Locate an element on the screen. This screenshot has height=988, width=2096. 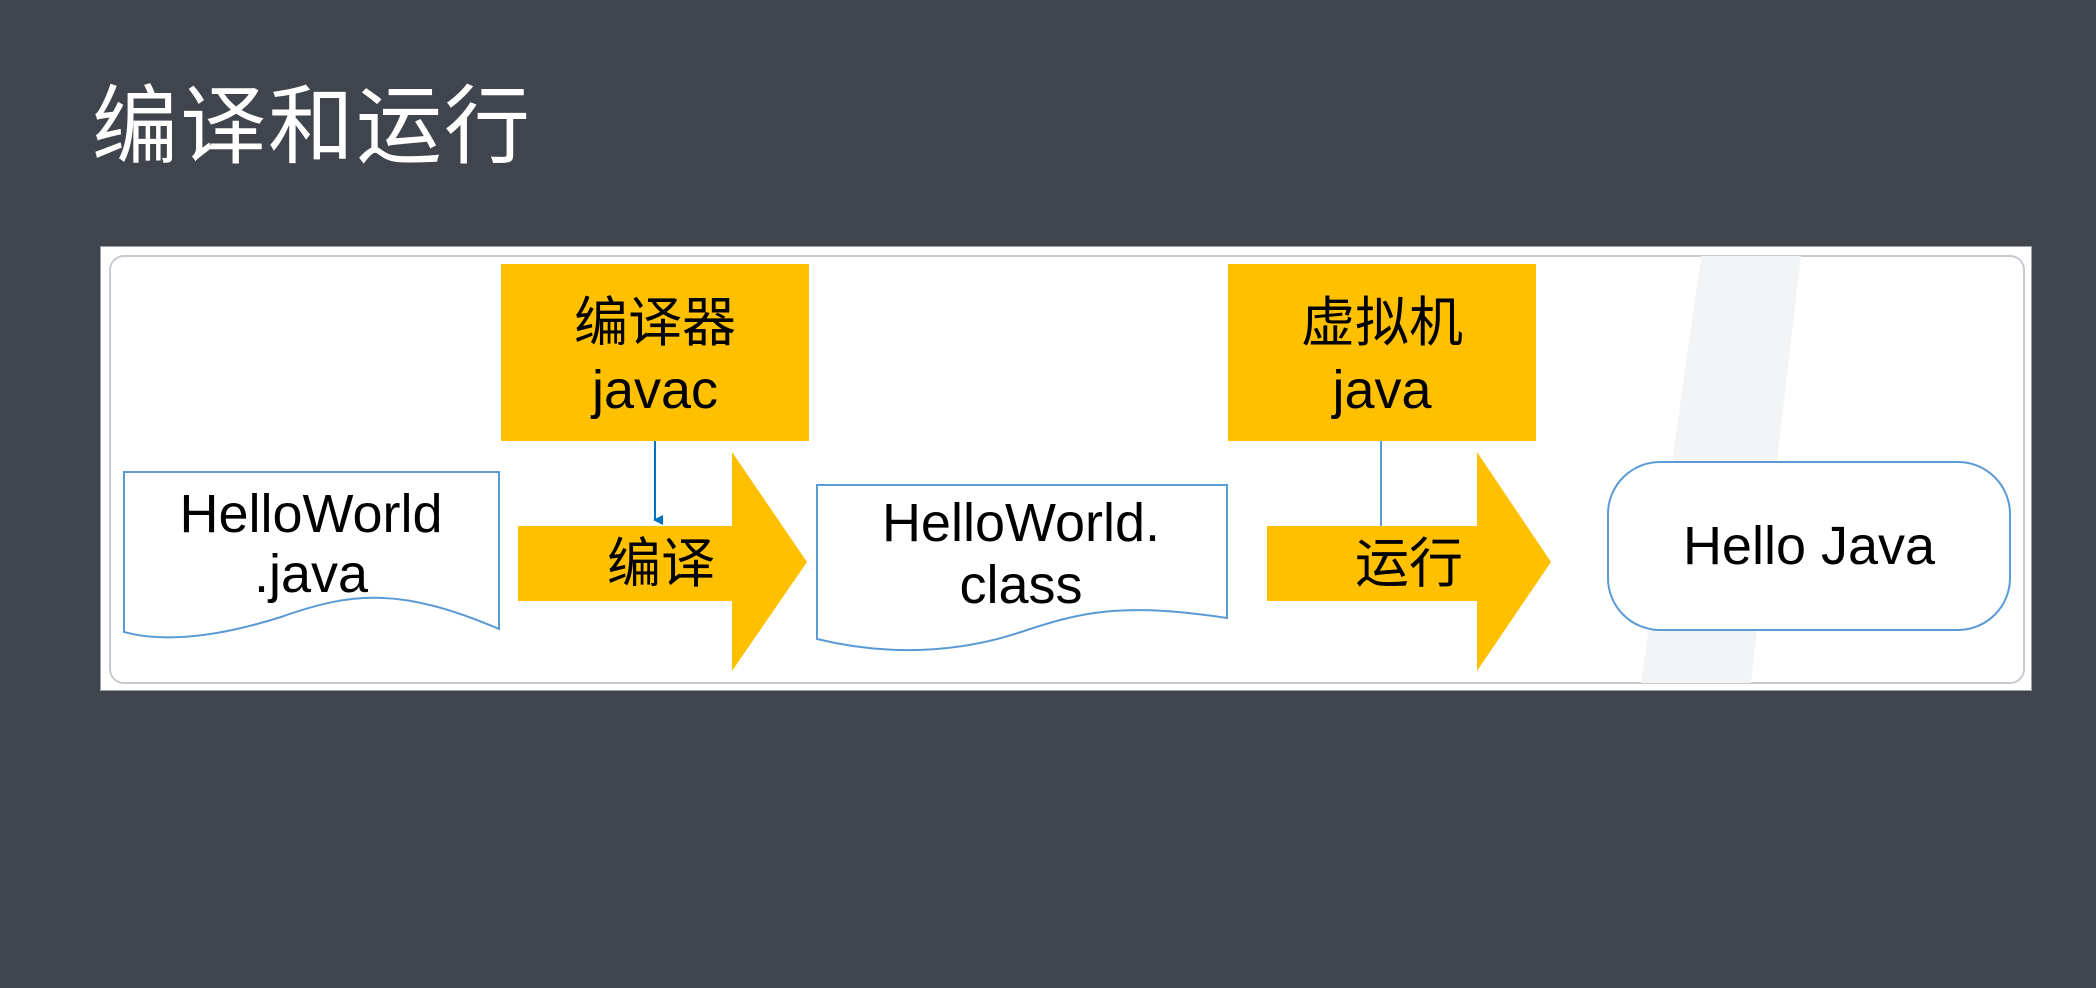
class-file-line1: HelloWorld. is located at coordinates (1021, 523).